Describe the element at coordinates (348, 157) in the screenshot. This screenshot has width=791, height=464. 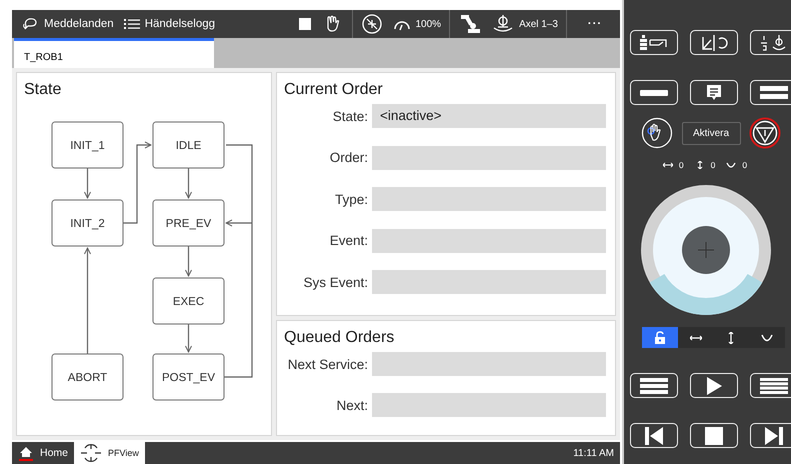
I see `field-label: Order:` at that location.